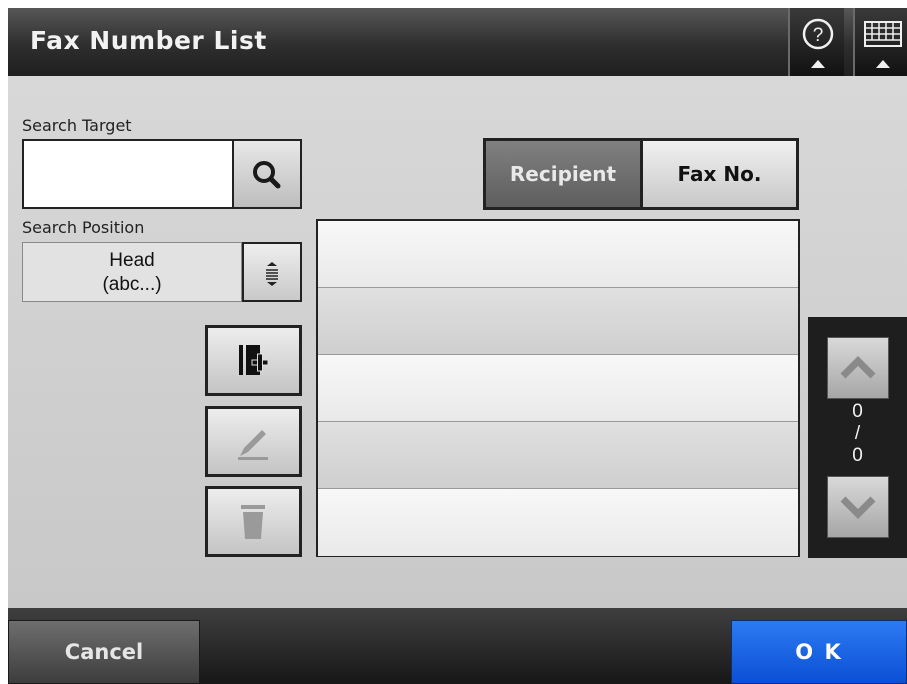 Image resolution: width=907 pixels, height=684 pixels. Describe the element at coordinates (563, 174) in the screenshot. I see `tab-recipient: Recipient` at that location.